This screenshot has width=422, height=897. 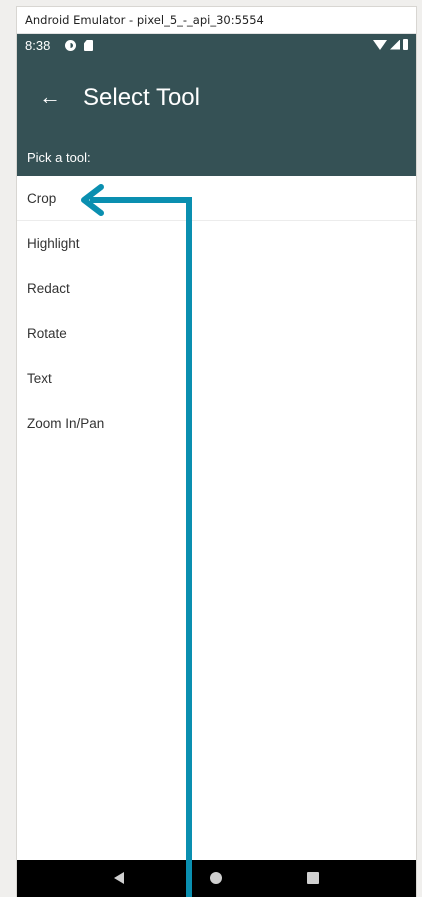 What do you see at coordinates (141, 97) in the screenshot?
I see `page-title: Select Tool` at bounding box center [141, 97].